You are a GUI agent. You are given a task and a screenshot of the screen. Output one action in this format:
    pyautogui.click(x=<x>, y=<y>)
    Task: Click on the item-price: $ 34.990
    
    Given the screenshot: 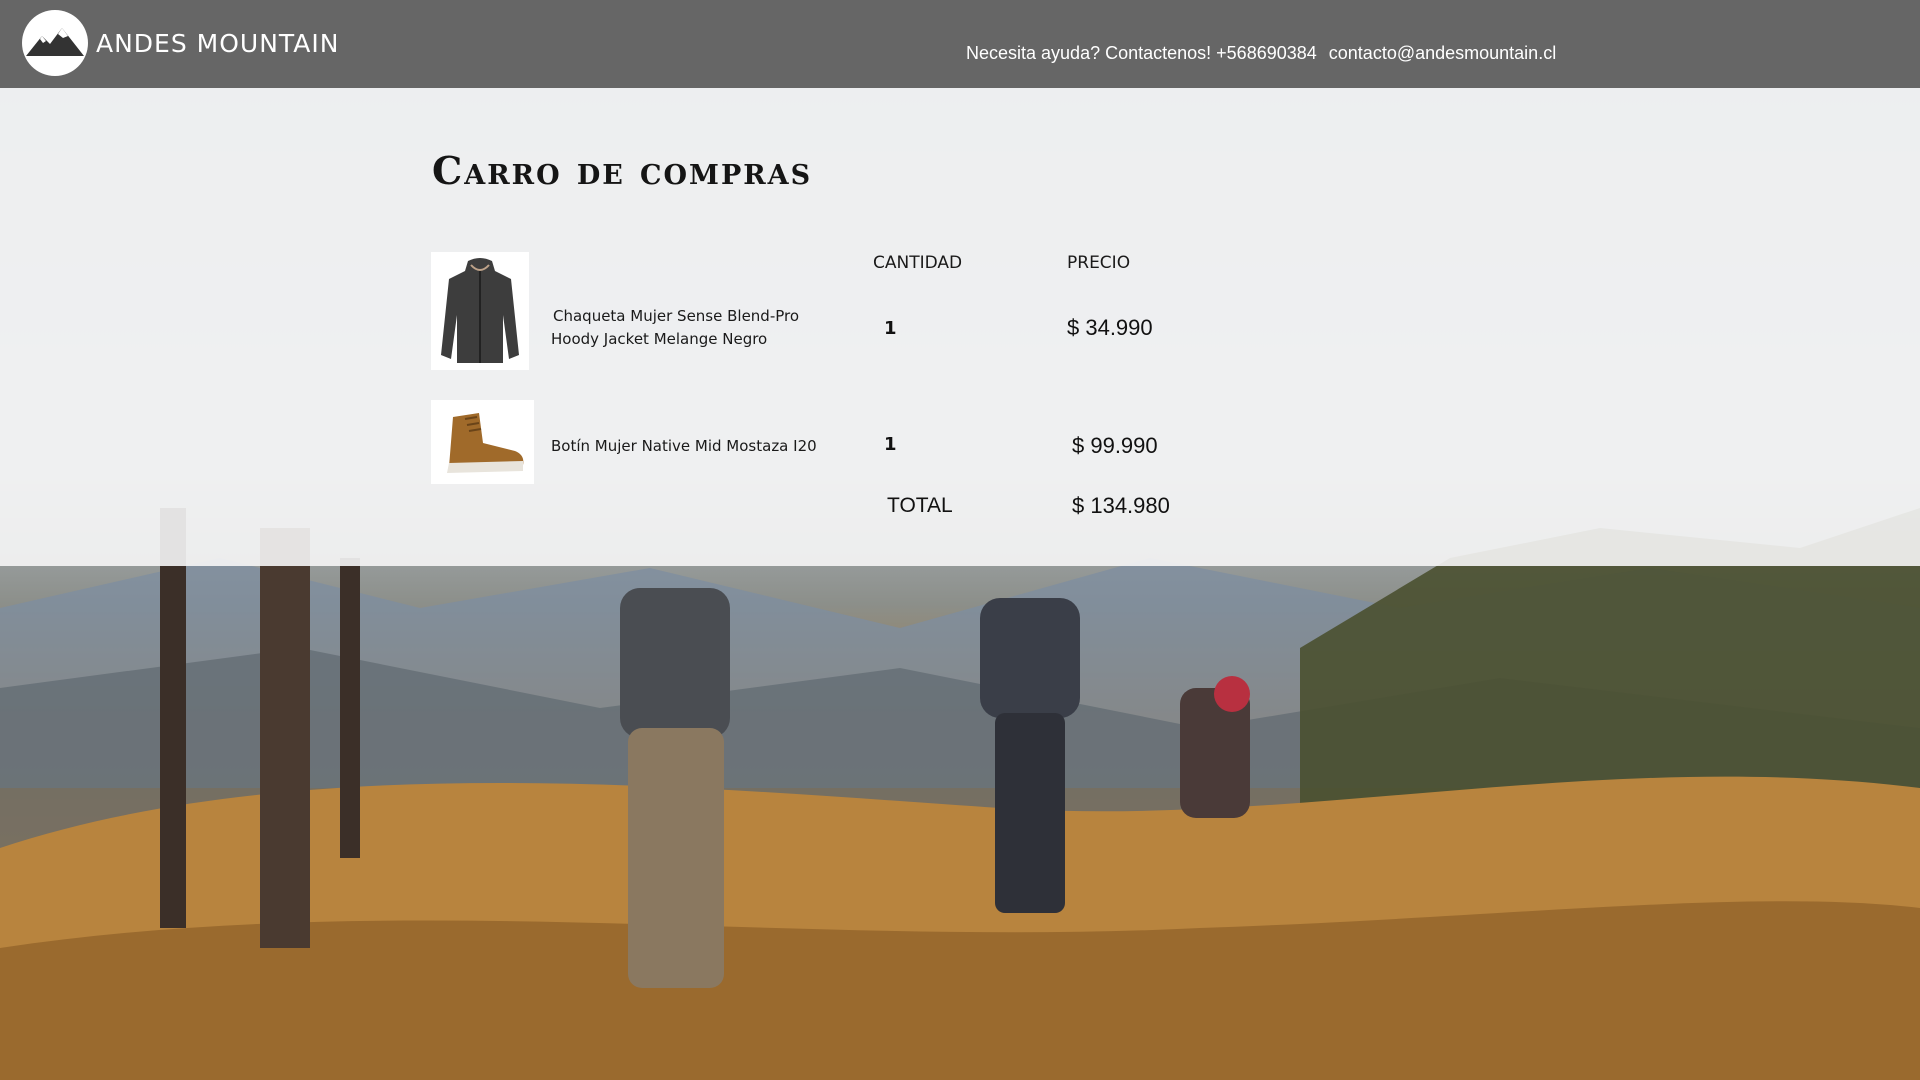 What is the action you would take?
    pyautogui.click(x=1110, y=327)
    